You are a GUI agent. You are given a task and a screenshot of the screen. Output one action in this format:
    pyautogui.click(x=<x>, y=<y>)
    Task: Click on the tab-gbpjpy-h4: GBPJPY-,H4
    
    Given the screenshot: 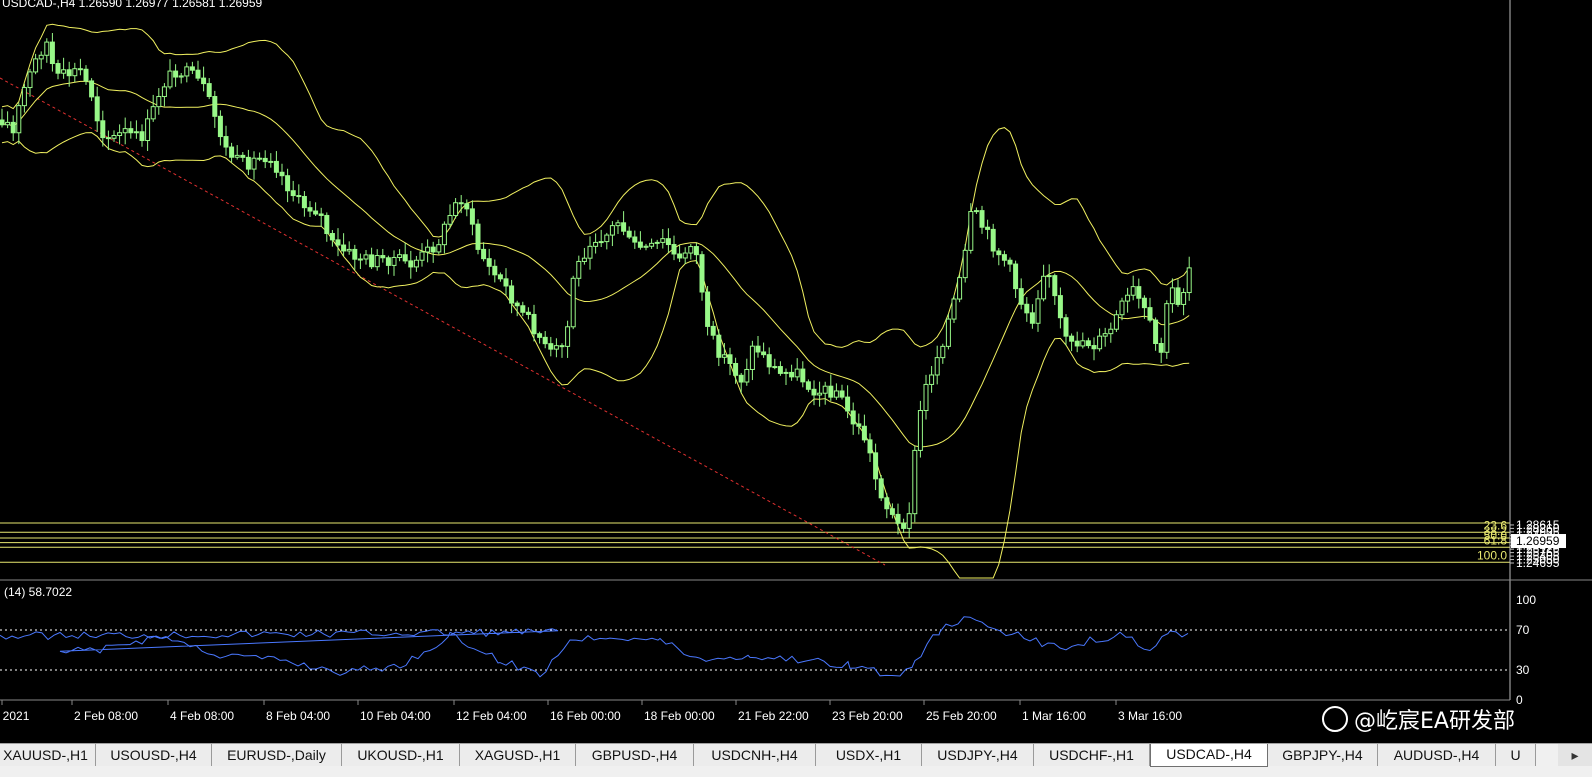 What is the action you would take?
    pyautogui.click(x=1323, y=755)
    